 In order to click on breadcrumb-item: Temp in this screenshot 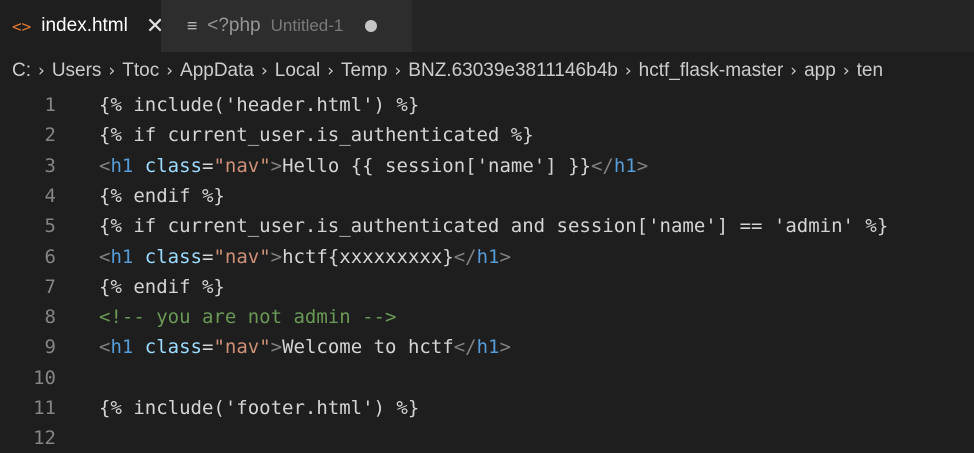, I will do `click(364, 71)`.